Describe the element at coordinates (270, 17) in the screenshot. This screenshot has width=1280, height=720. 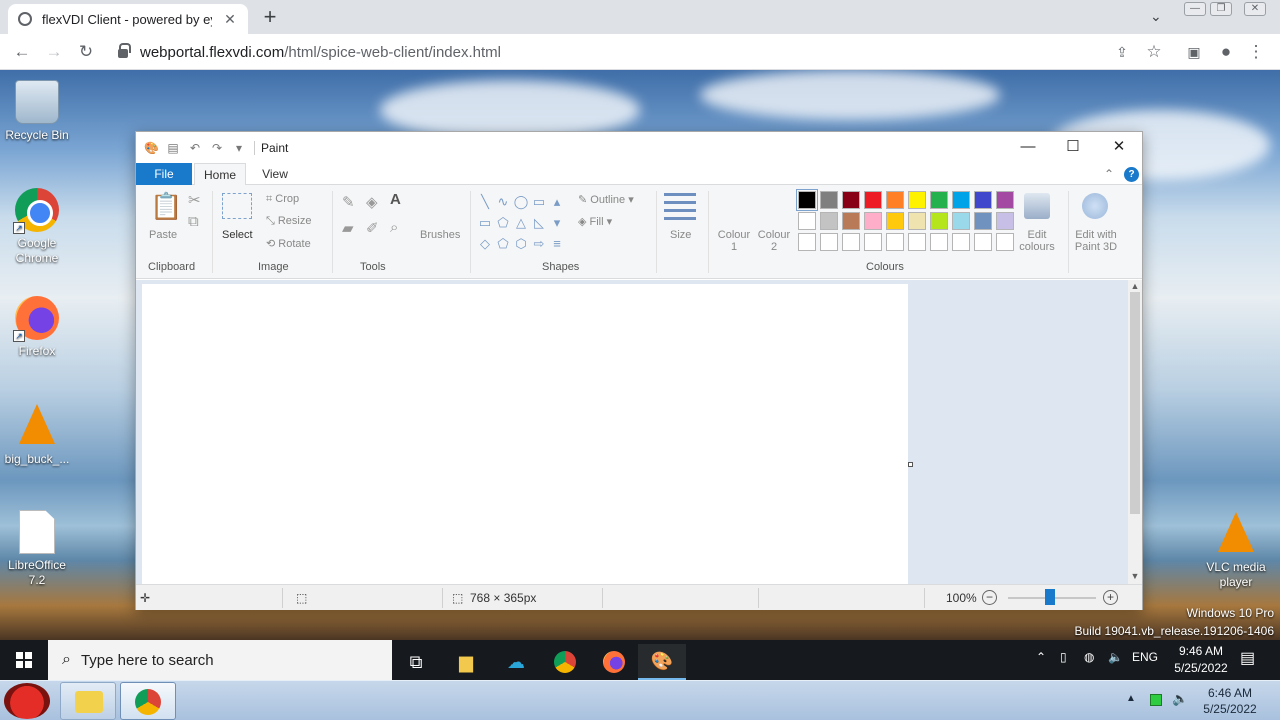
I see `new-tab-button: +` at that location.